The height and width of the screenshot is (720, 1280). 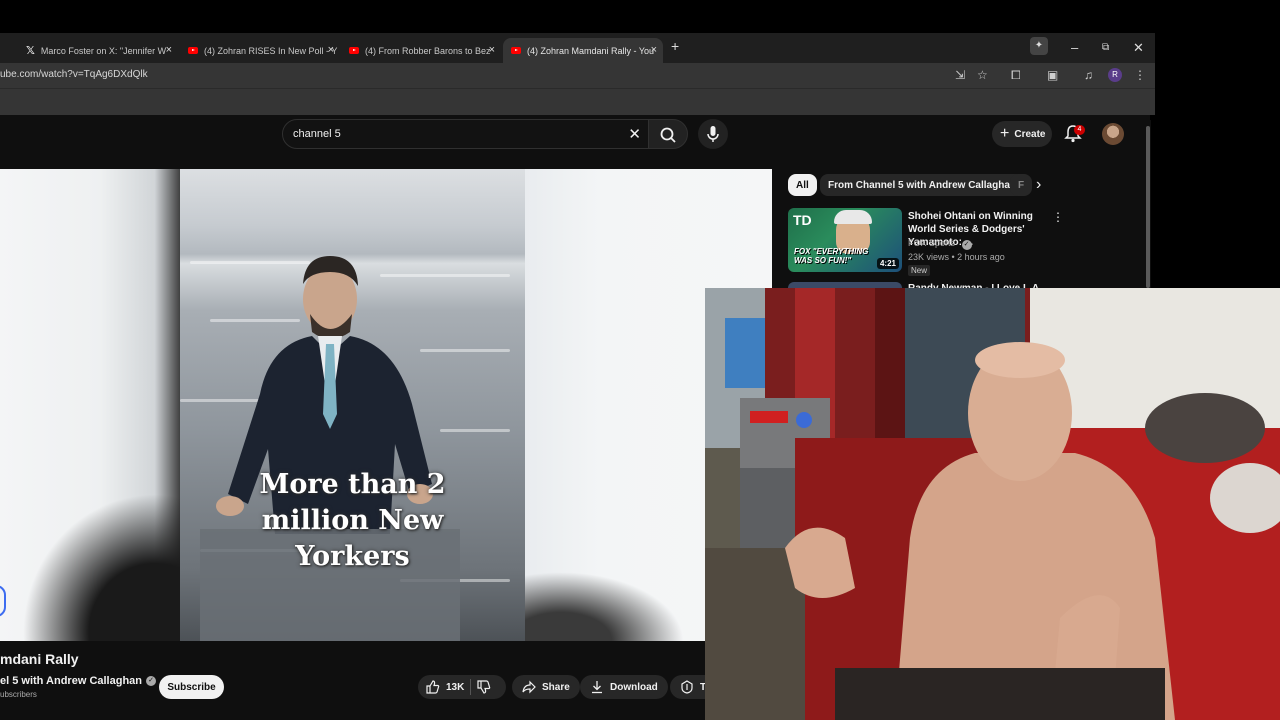 I want to click on clear-search-icon: ✕, so click(x=634, y=134).